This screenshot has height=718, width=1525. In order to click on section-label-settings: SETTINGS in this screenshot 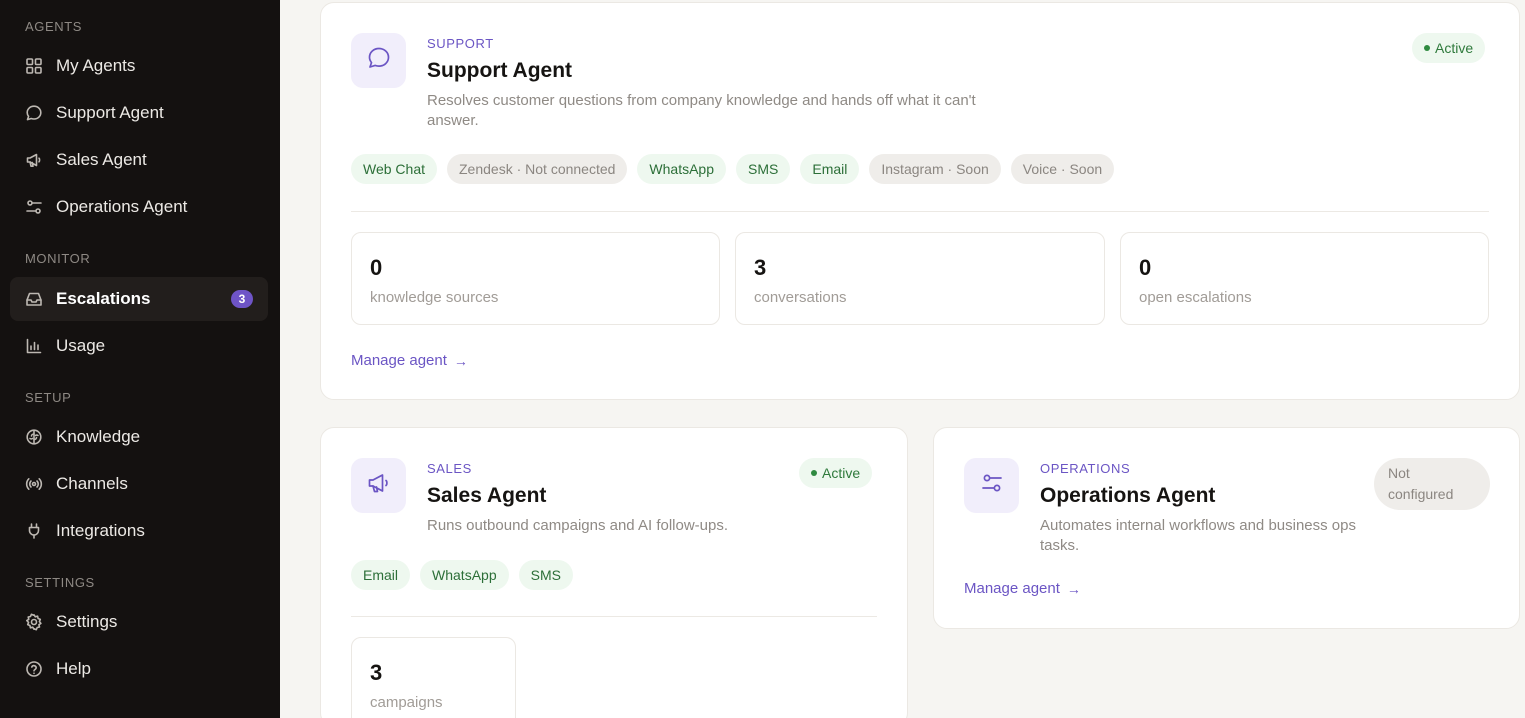, I will do `click(60, 582)`.